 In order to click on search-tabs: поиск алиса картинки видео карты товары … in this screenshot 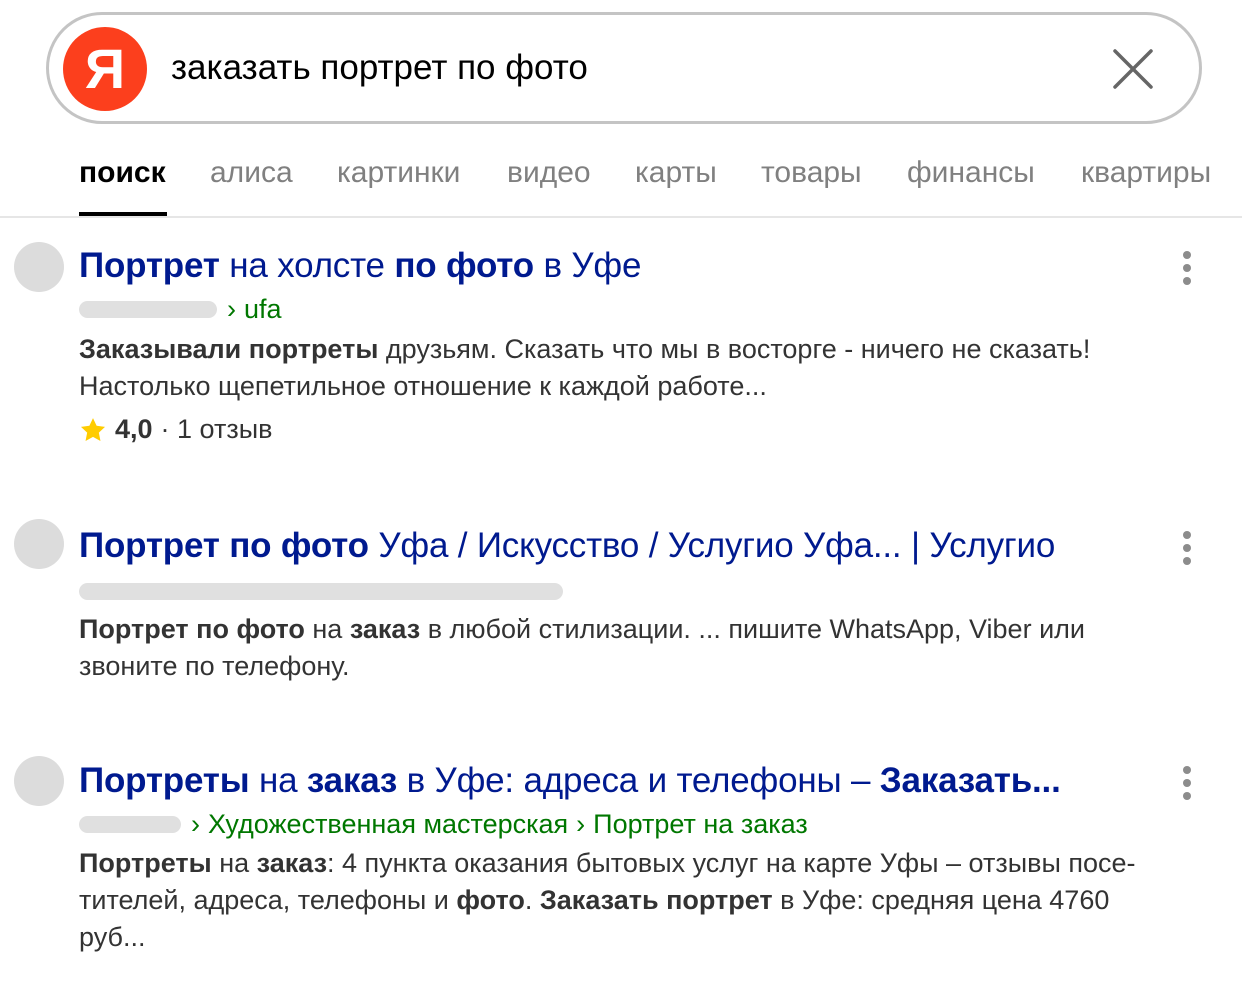, I will do `click(621, 174)`.